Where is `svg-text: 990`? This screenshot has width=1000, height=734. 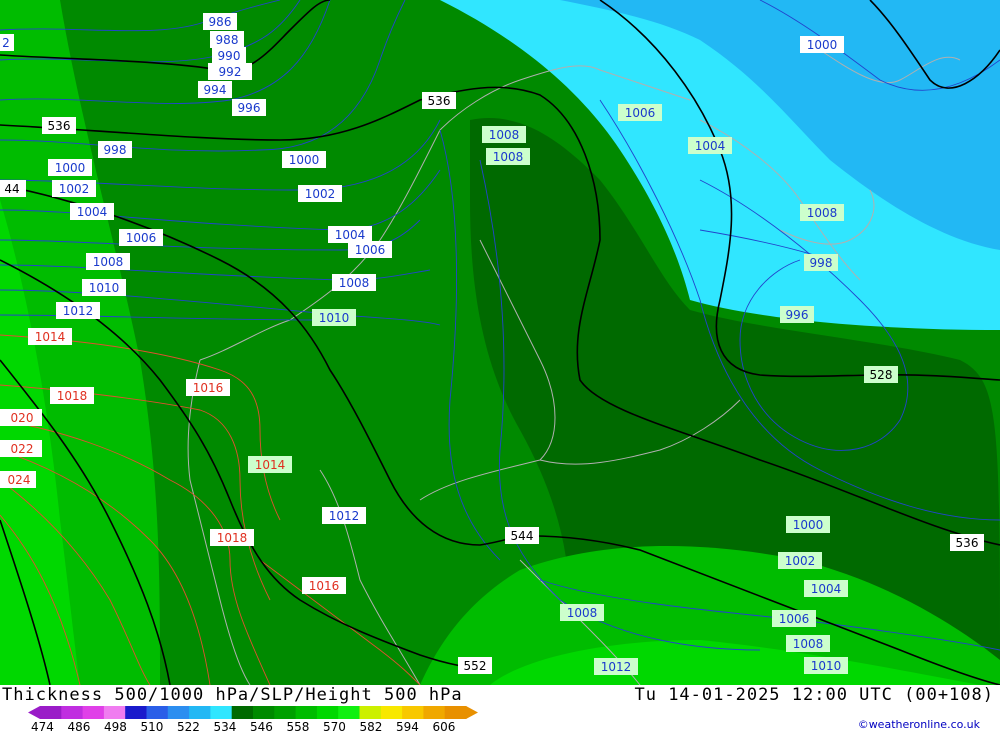
svg-text: 990 is located at coordinates (229, 56).